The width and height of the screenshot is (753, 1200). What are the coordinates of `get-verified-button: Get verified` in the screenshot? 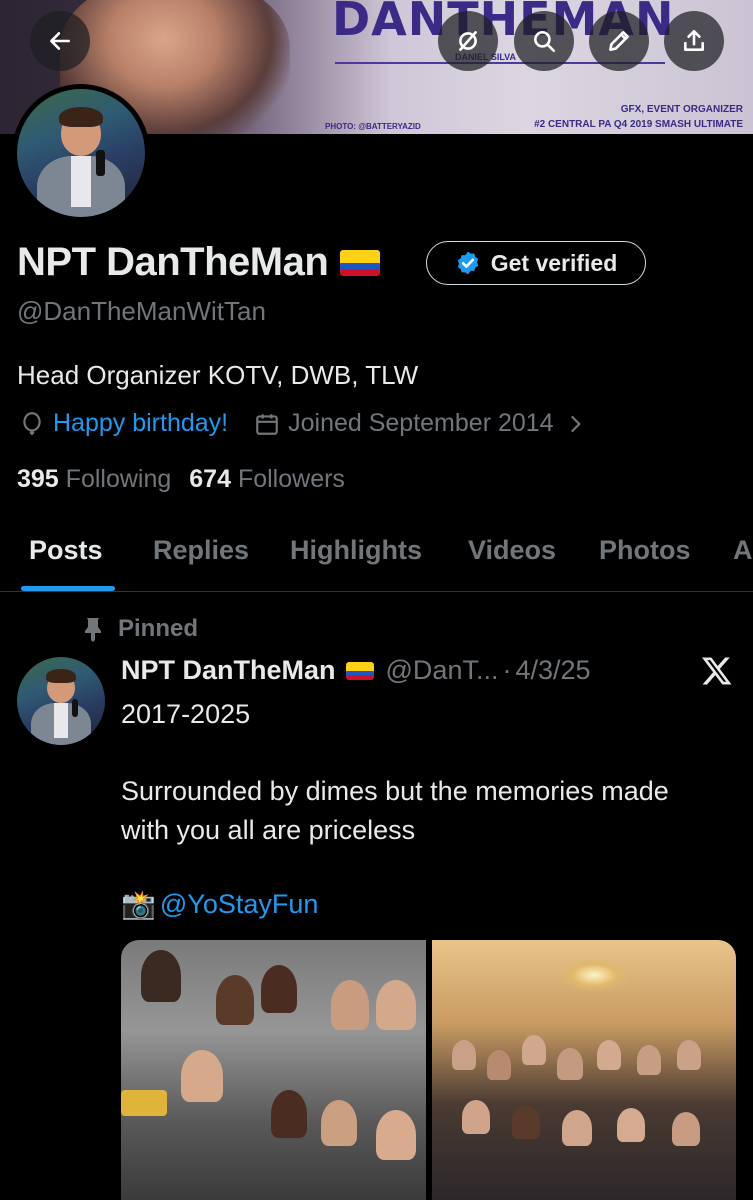 It's located at (536, 263).